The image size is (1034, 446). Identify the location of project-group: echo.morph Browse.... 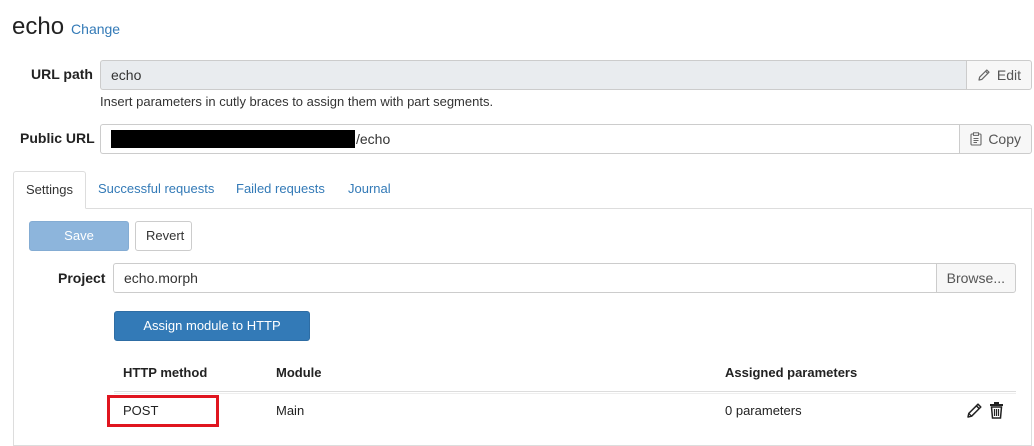
(564, 278).